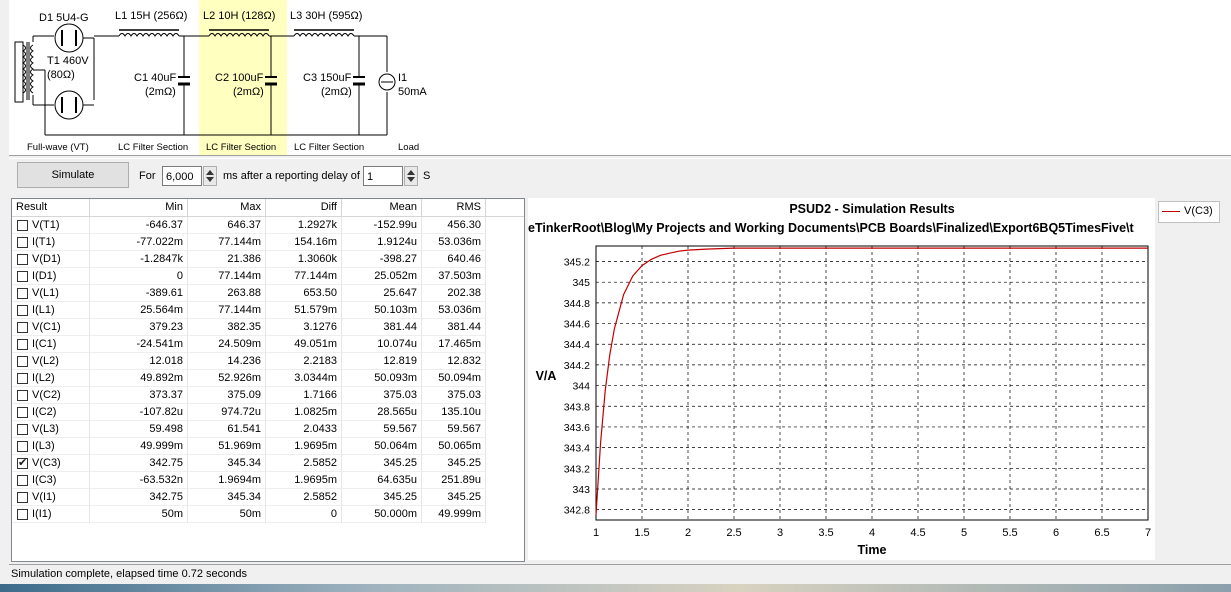  Describe the element at coordinates (51, 293) in the screenshot. I see `result-name-cell: V(L1)` at that location.